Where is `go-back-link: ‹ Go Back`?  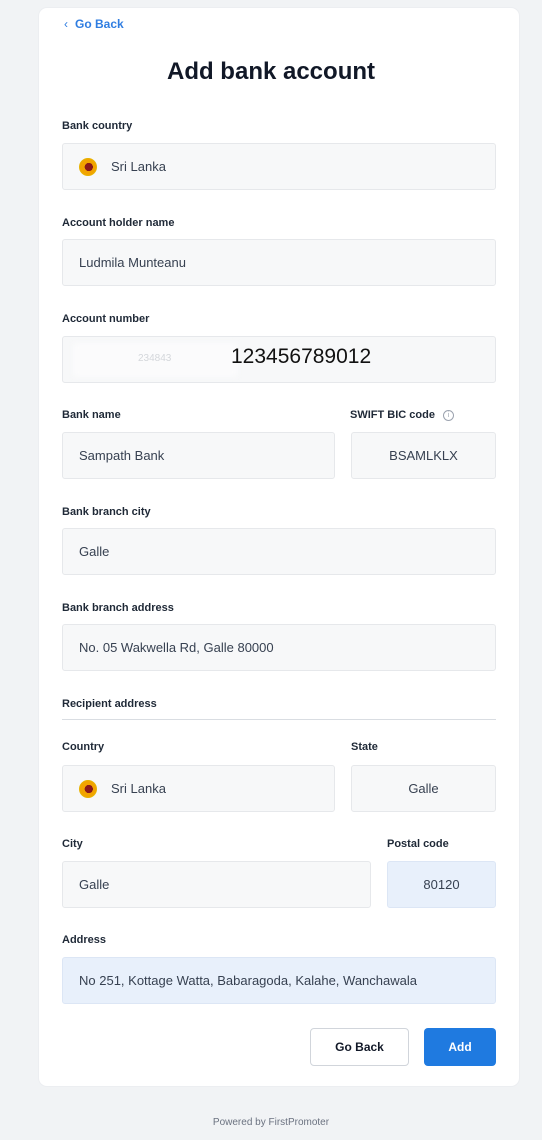
go-back-link: ‹ Go Back is located at coordinates (94, 24).